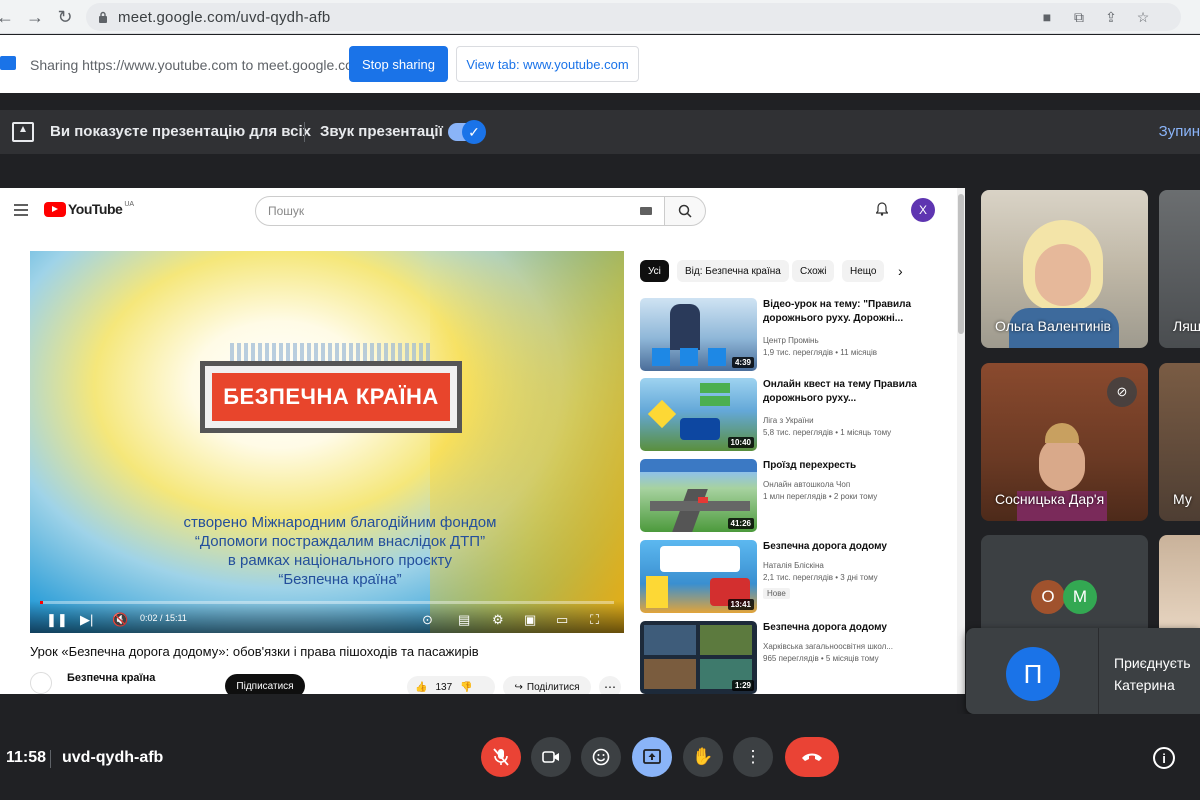 The width and height of the screenshot is (1200, 800). What do you see at coordinates (882, 209) in the screenshot?
I see `bell-icon` at bounding box center [882, 209].